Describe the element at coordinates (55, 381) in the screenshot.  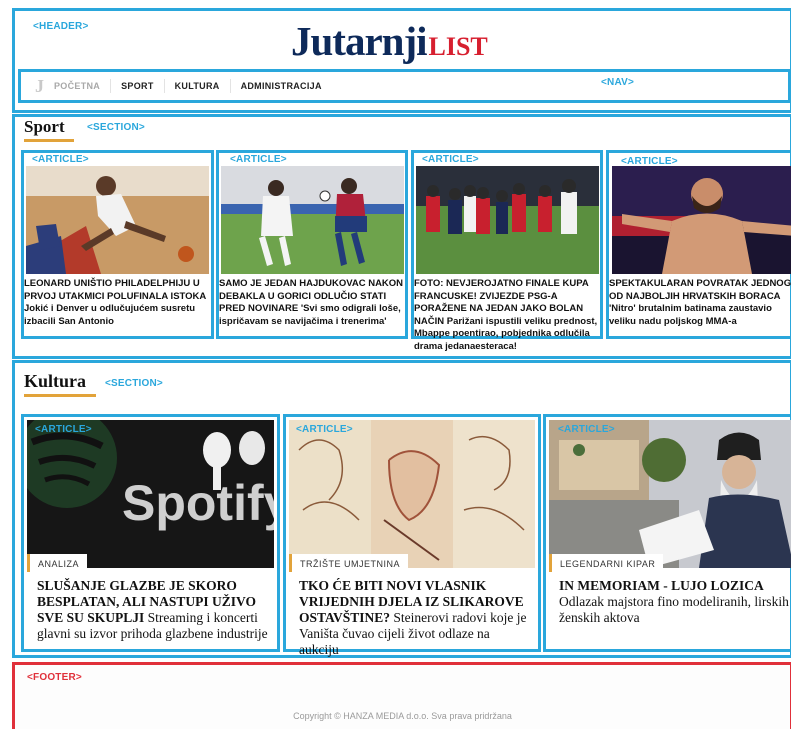
I see `kultura-section-title: Kultura` at that location.